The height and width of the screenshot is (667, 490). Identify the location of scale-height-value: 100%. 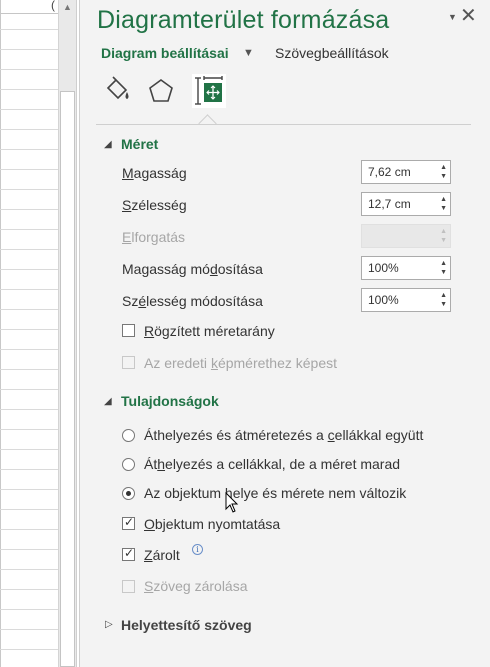
(383, 268).